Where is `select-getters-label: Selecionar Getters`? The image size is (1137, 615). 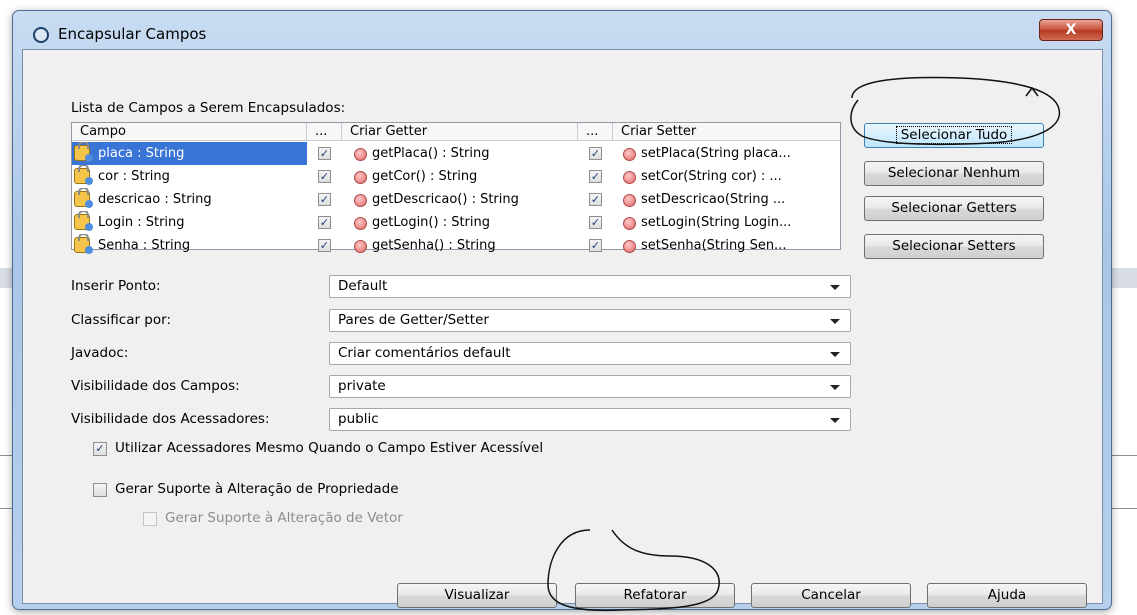 select-getters-label: Selecionar Getters is located at coordinates (954, 208).